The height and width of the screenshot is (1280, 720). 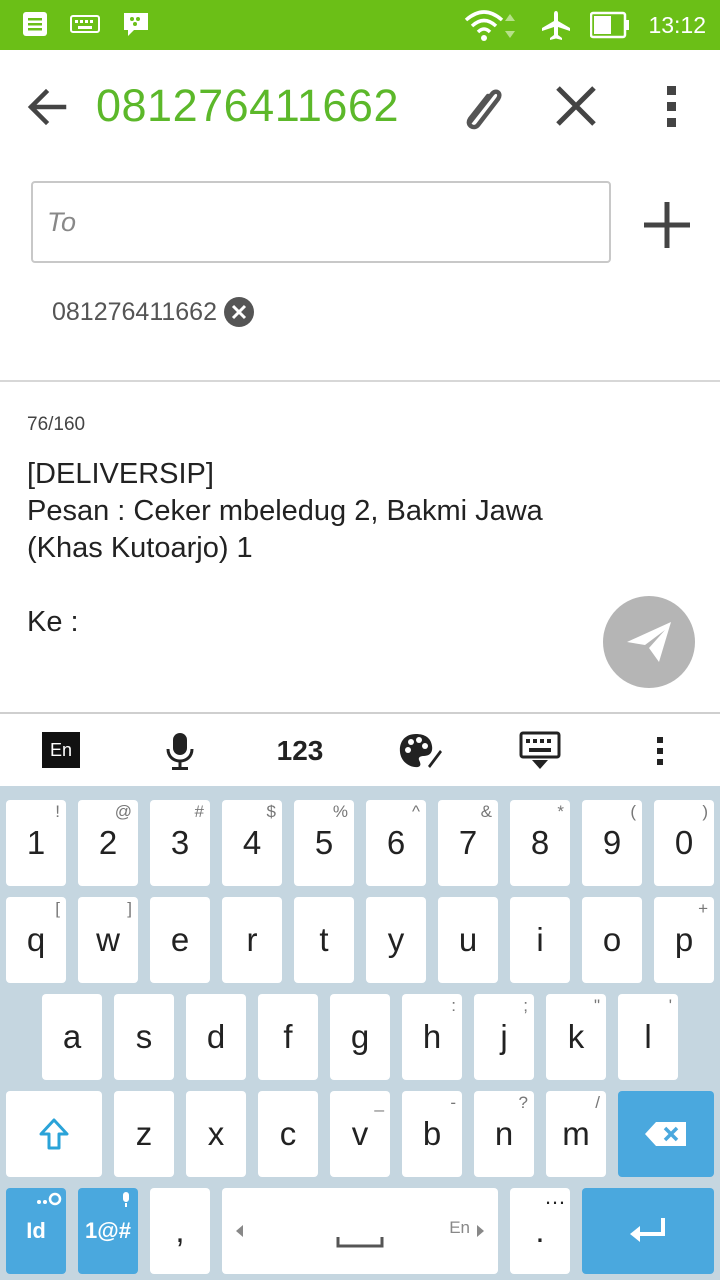 What do you see at coordinates (324, 843) in the screenshot?
I see `key-5: 5%` at bounding box center [324, 843].